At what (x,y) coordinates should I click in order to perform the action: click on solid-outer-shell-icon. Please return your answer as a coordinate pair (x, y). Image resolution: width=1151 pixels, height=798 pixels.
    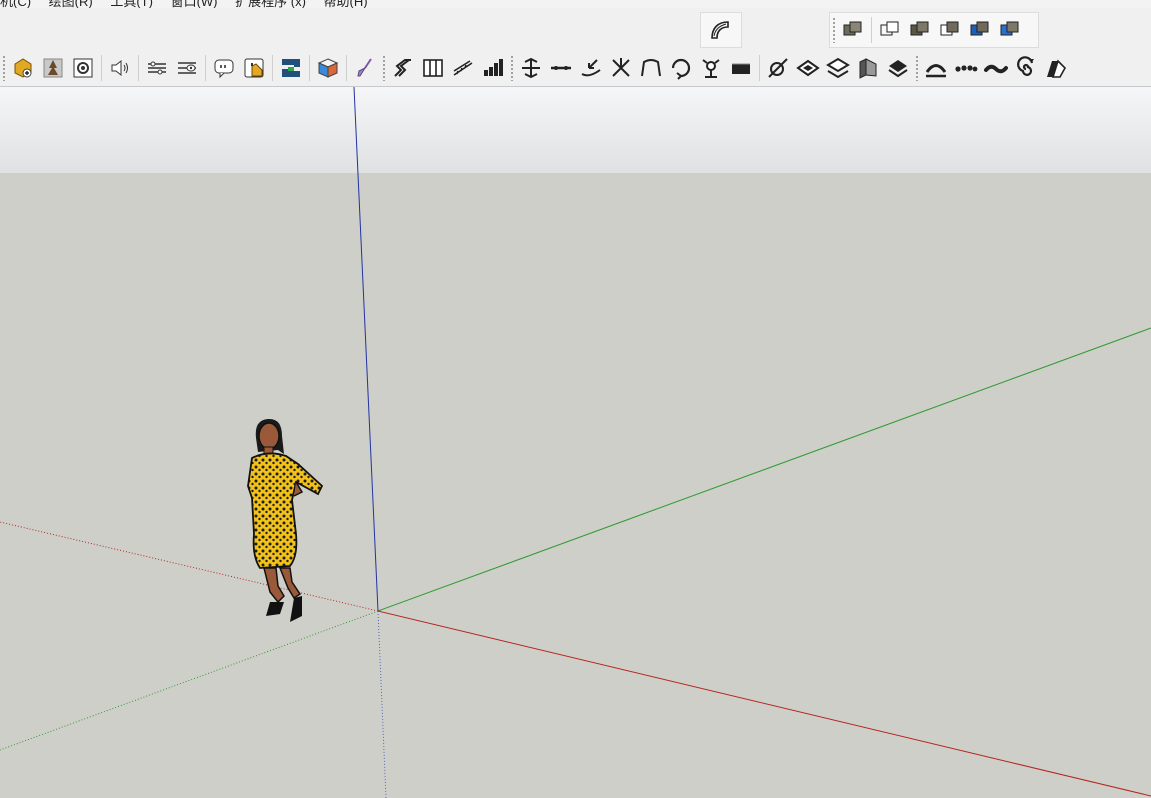
    Looking at the image, I should click on (890, 30).